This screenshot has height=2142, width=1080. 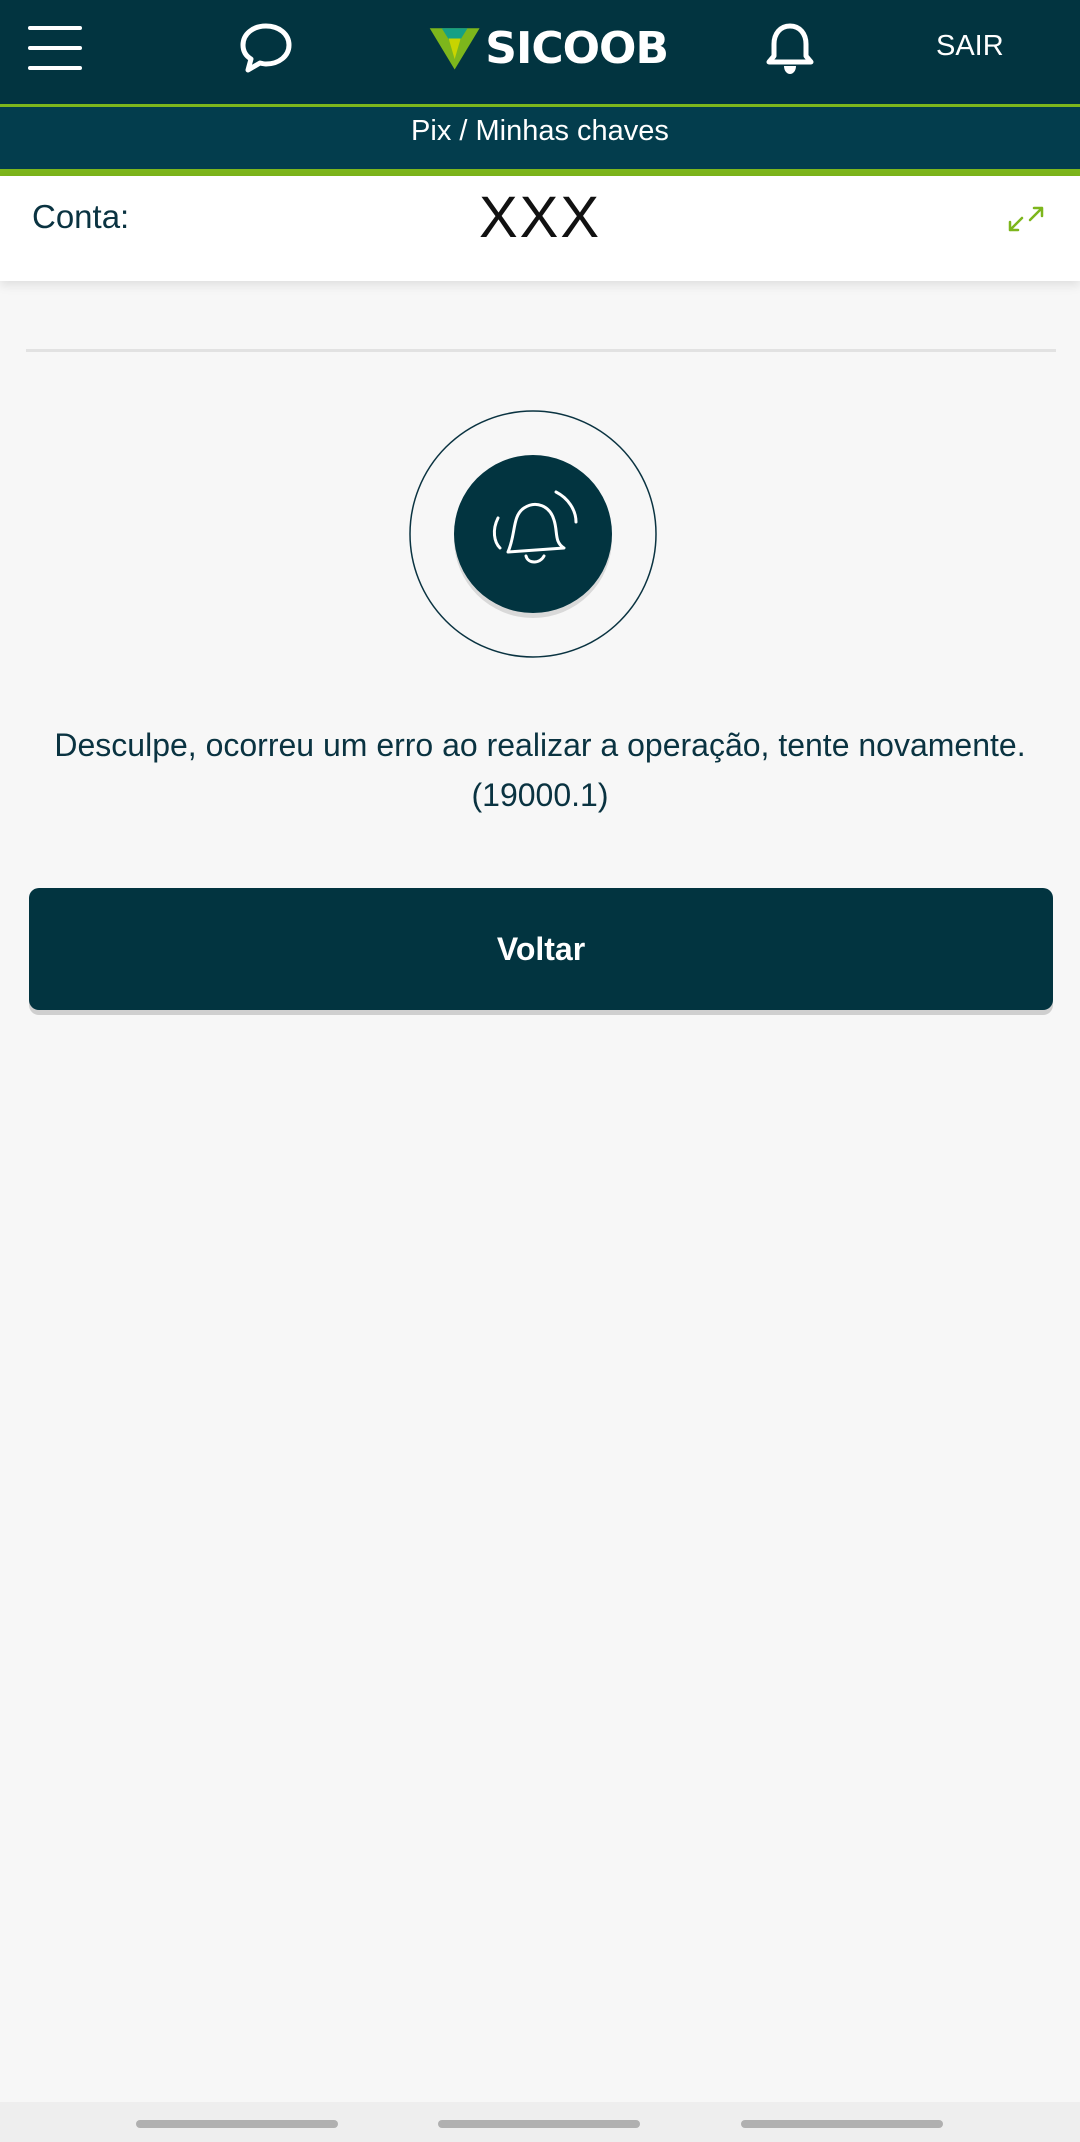 What do you see at coordinates (266, 48) in the screenshot?
I see `chat-bubble-icon` at bounding box center [266, 48].